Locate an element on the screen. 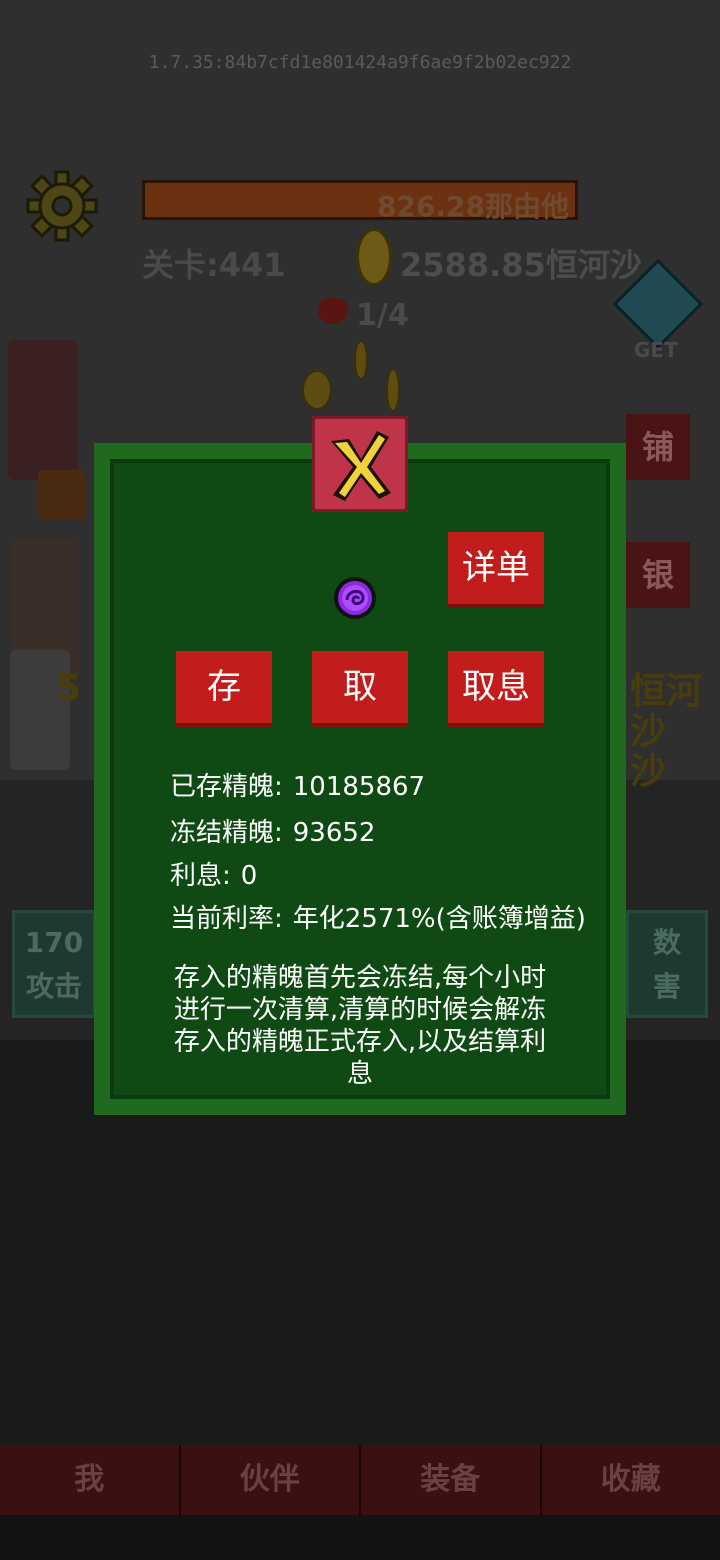 The image size is (720, 1560). right-yellow-fragment: 恒河沙 沙 is located at coordinates (675, 732).